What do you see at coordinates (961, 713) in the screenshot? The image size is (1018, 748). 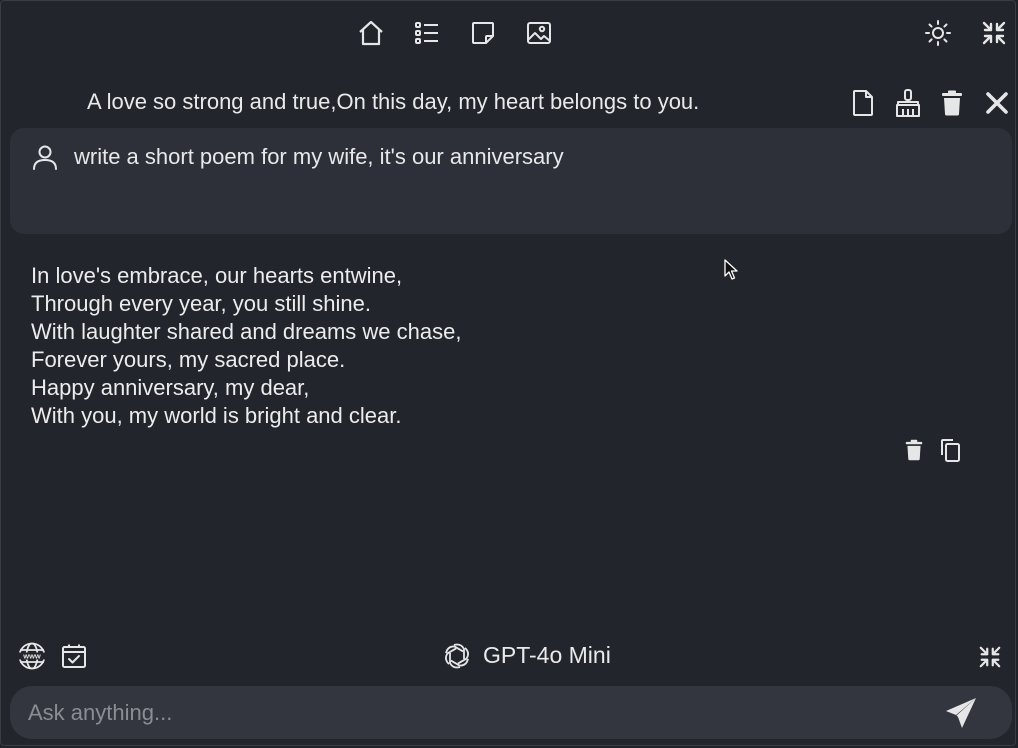 I see `send-icon` at bounding box center [961, 713].